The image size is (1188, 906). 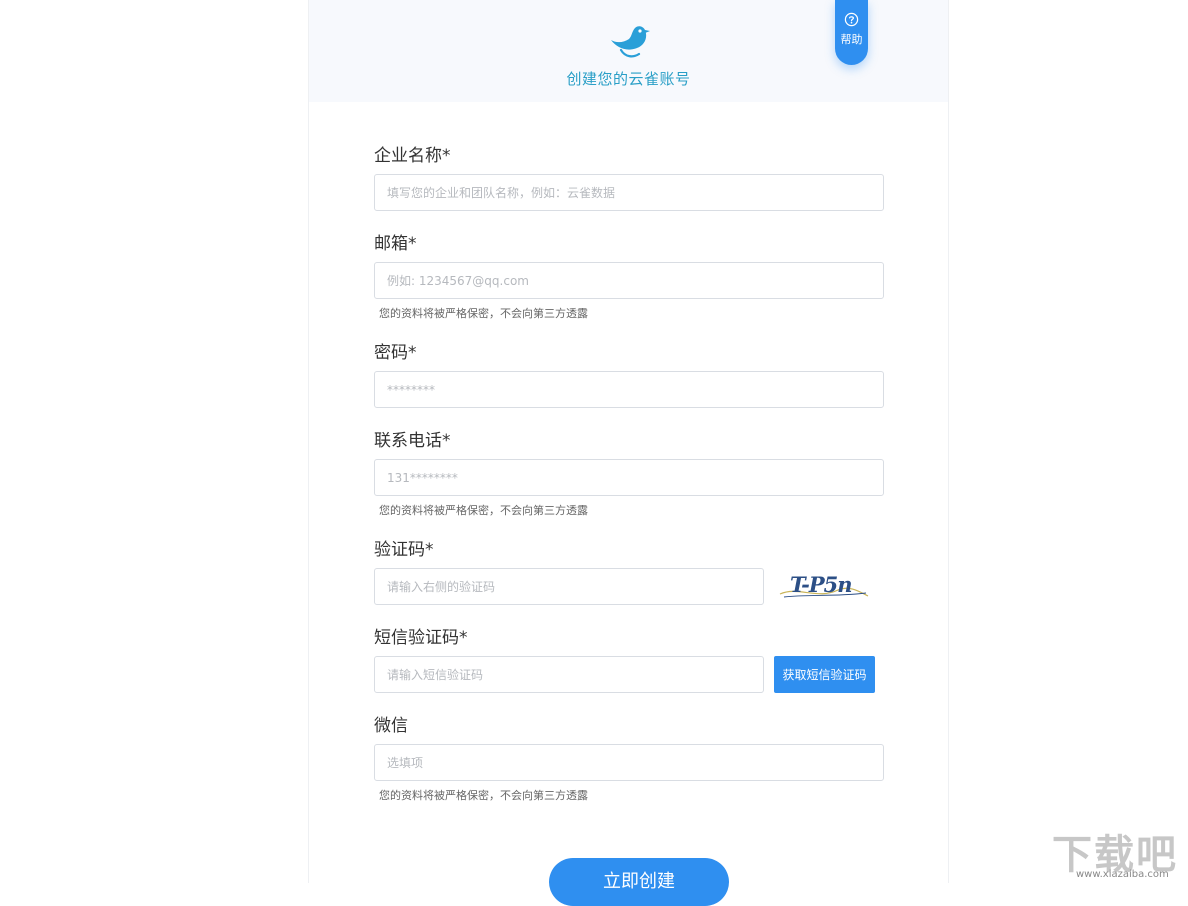 I want to click on brand-title: 创建您的云雀账号, so click(x=628, y=79).